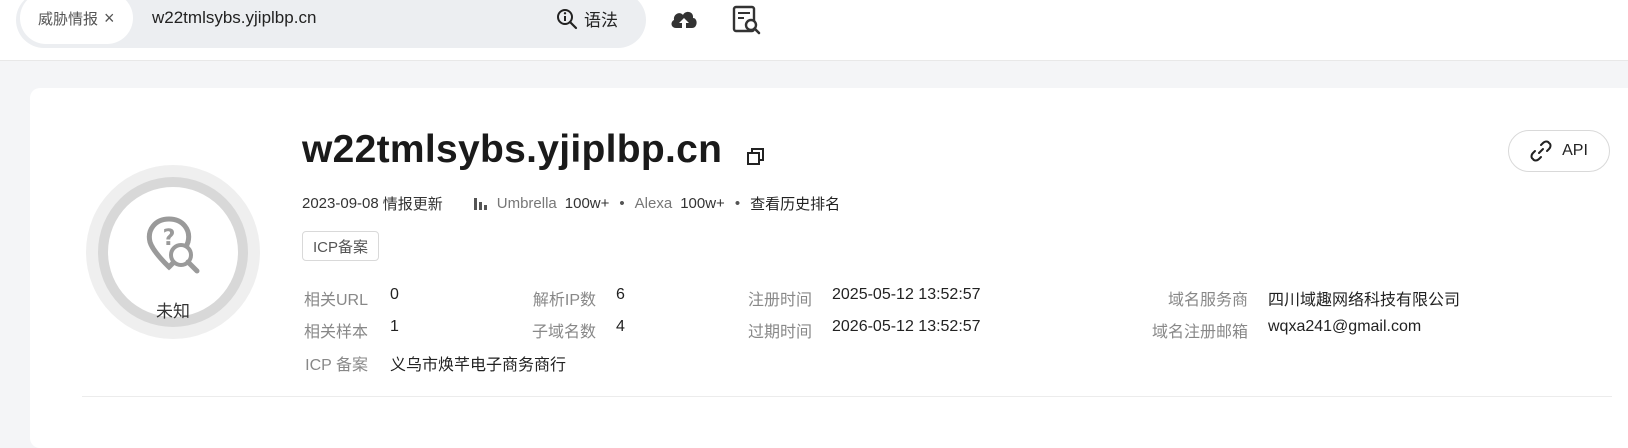 The image size is (1628, 448). I want to click on search-filter-tag: 威胁情报 ×, so click(76, 22).